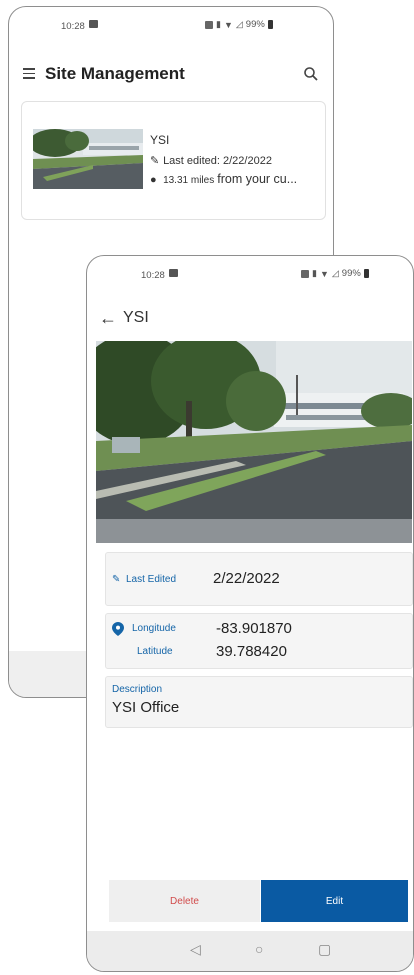 This screenshot has width=414, height=975. What do you see at coordinates (247, 161) in the screenshot?
I see `last-edited-date: 2/22/2022` at bounding box center [247, 161].